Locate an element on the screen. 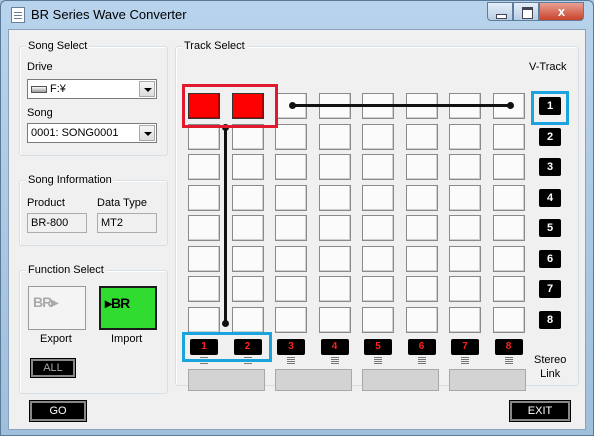 The image size is (594, 436). maximize-button is located at coordinates (526, 11).